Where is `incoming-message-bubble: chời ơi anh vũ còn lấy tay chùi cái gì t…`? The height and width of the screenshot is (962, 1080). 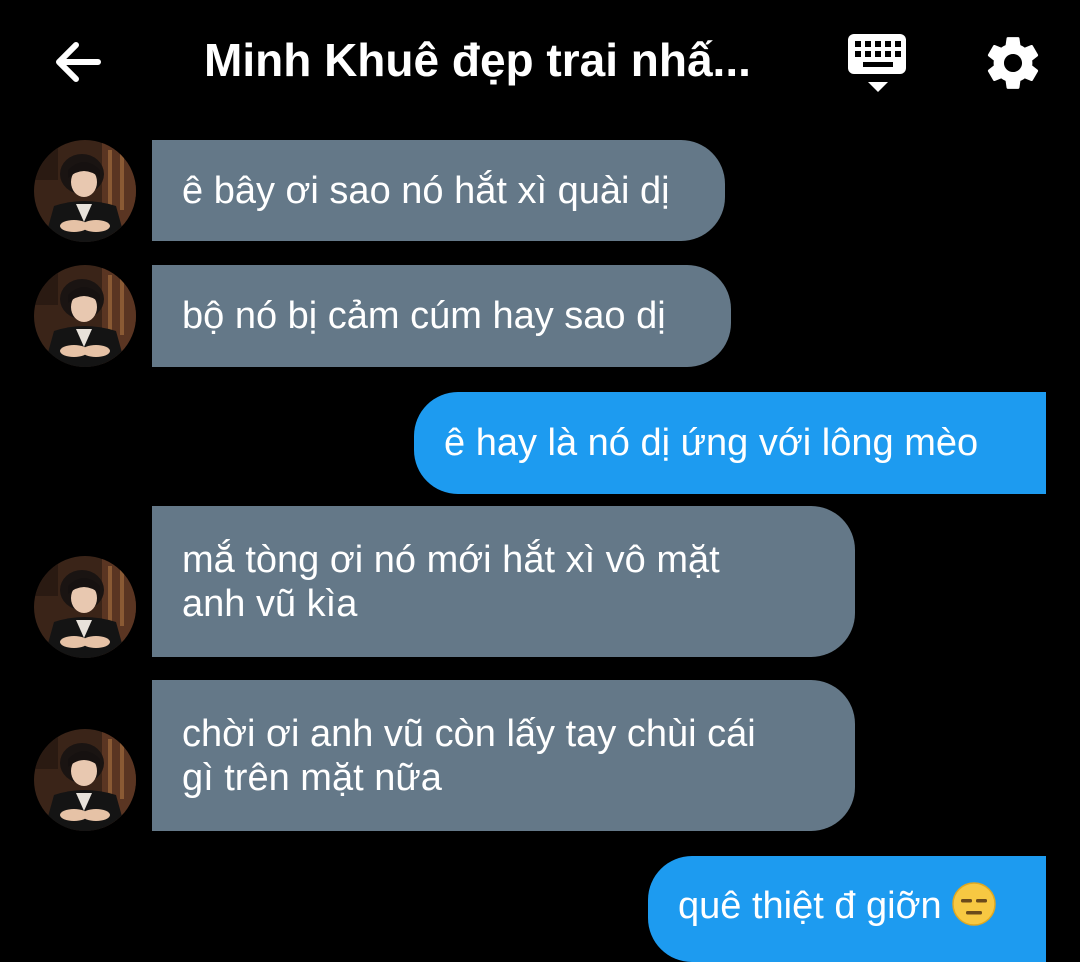
incoming-message-bubble: chời ơi anh vũ còn lấy tay chùi cái gì t… is located at coordinates (503, 755).